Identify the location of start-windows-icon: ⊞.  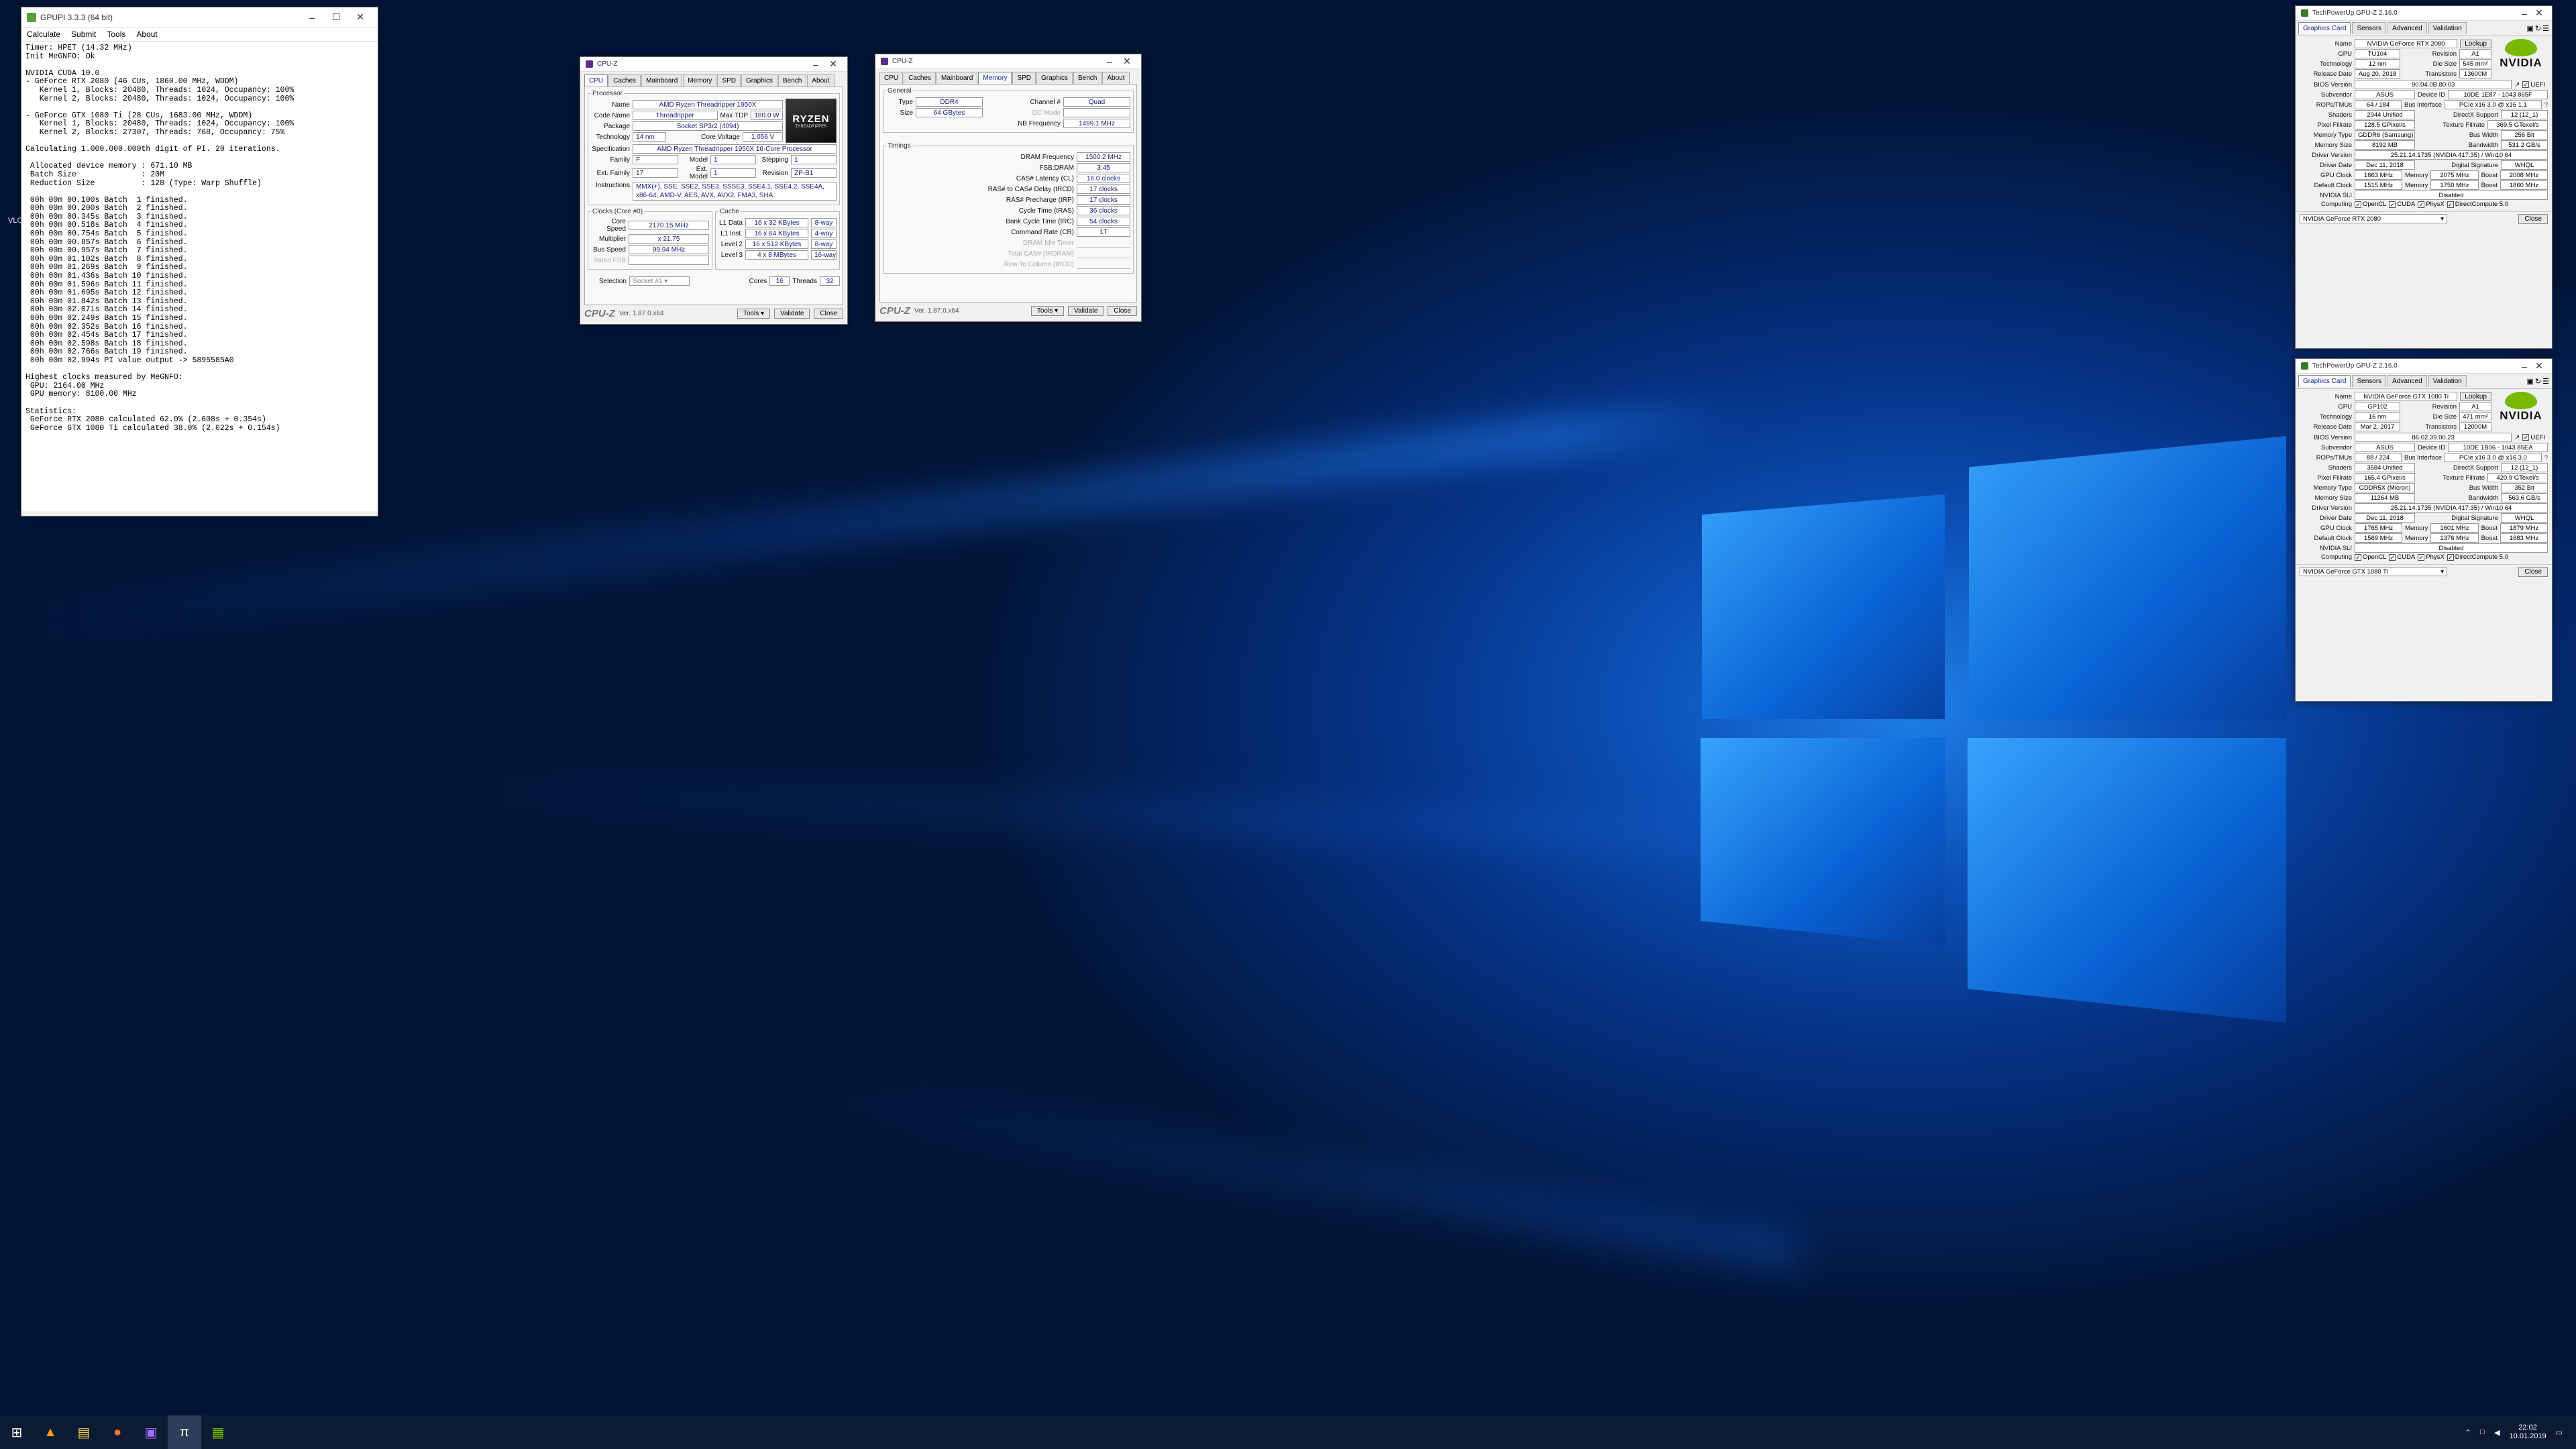
(17, 1432).